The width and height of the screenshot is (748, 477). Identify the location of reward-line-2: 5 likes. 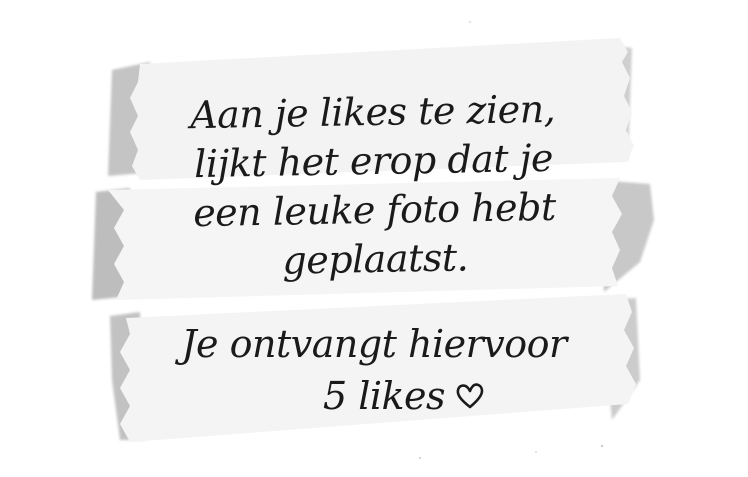
(404, 396).